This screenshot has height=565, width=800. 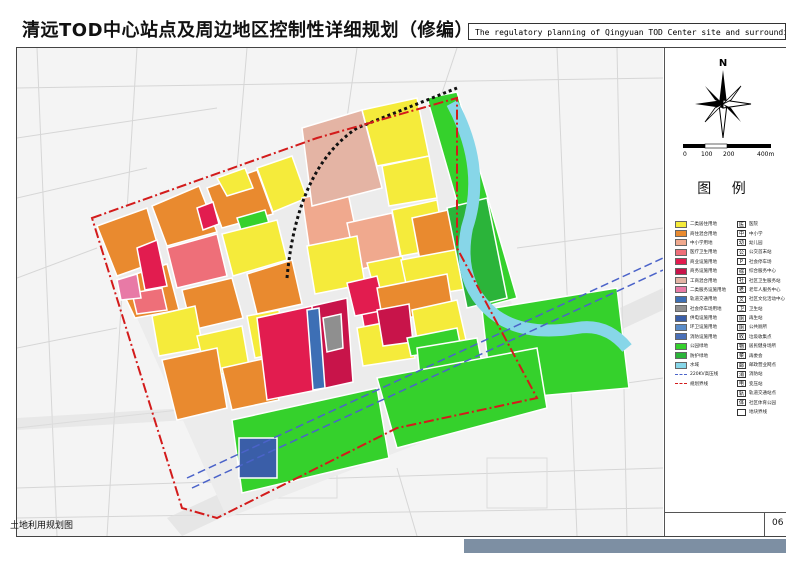 I want to click on legend-landuse-item: 二类服务设施用地, so click(x=706, y=290).